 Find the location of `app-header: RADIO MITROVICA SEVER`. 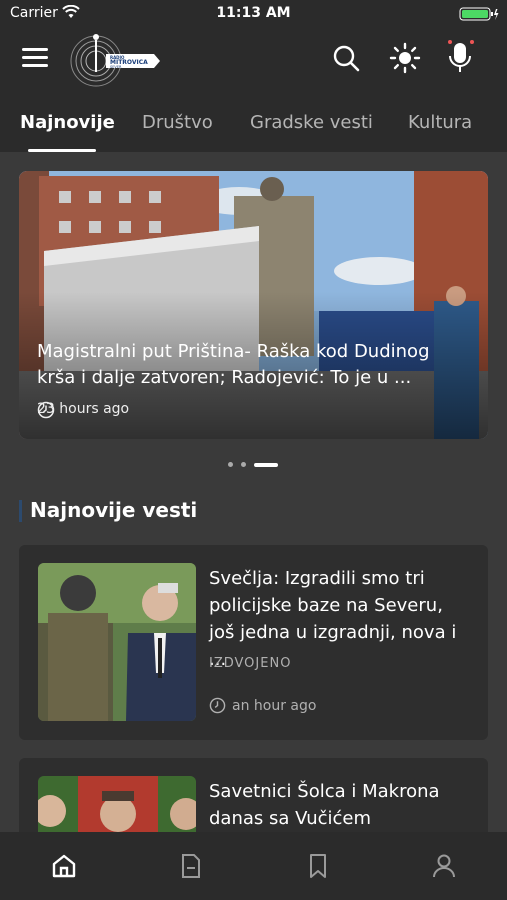

app-header: RADIO MITROVICA SEVER is located at coordinates (253, 61).